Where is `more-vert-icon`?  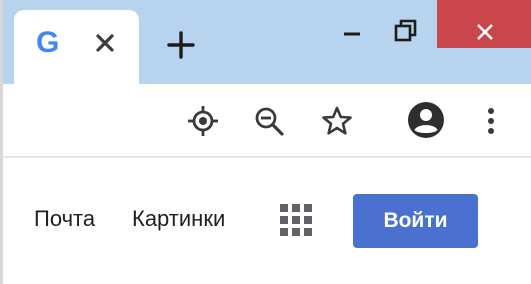 more-vert-icon is located at coordinates (496, 121).